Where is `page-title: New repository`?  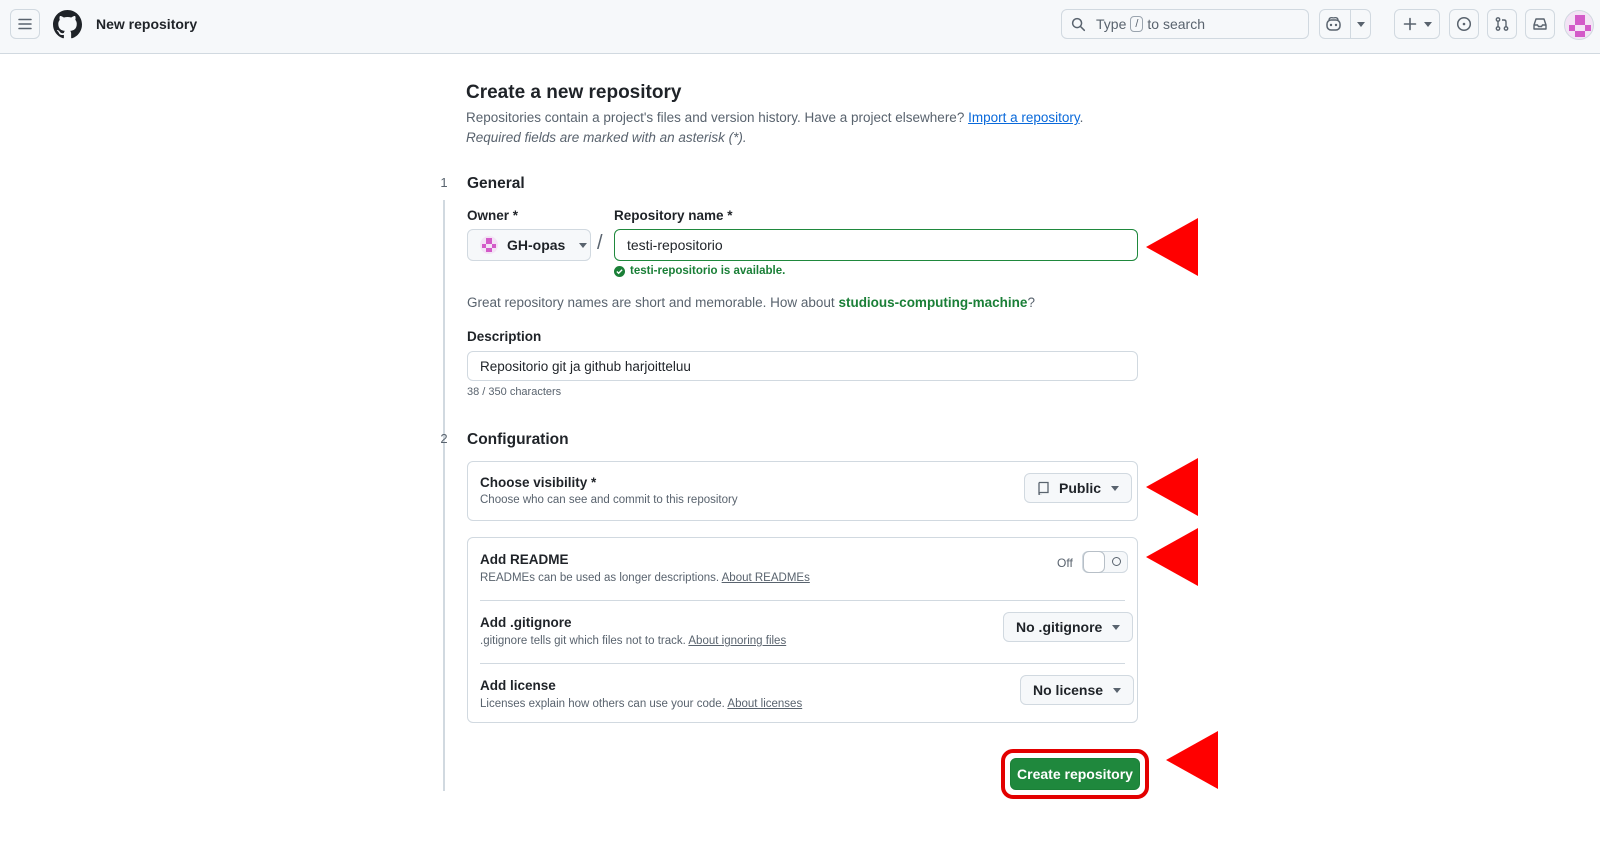
page-title: New repository is located at coordinates (147, 24).